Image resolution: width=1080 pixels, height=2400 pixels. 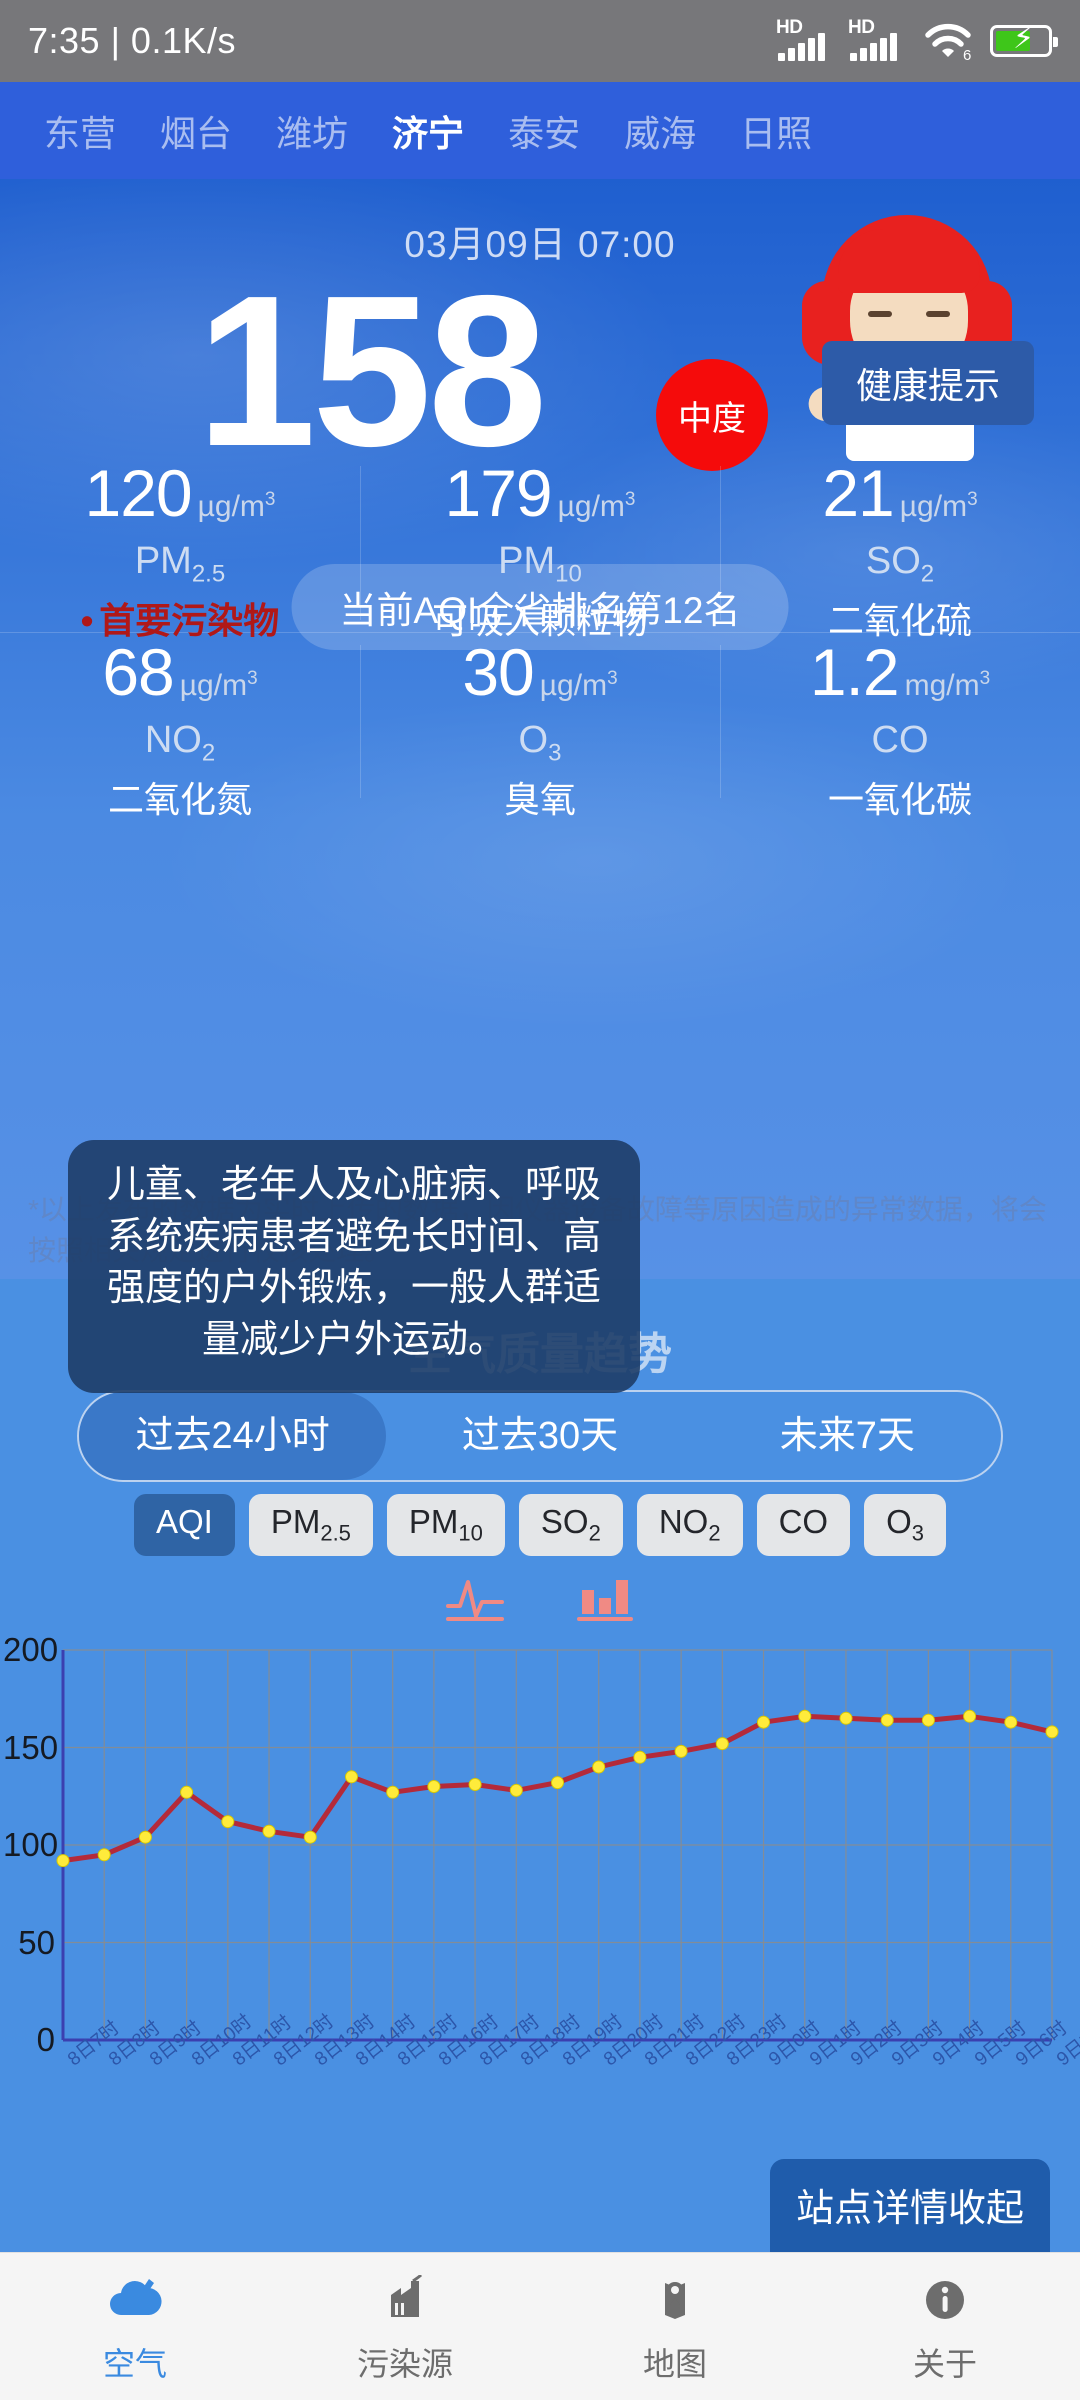 I want to click on pollutant-cell-so2: 21 µg/m3 SO2 二氧化硫, so click(x=900, y=546).